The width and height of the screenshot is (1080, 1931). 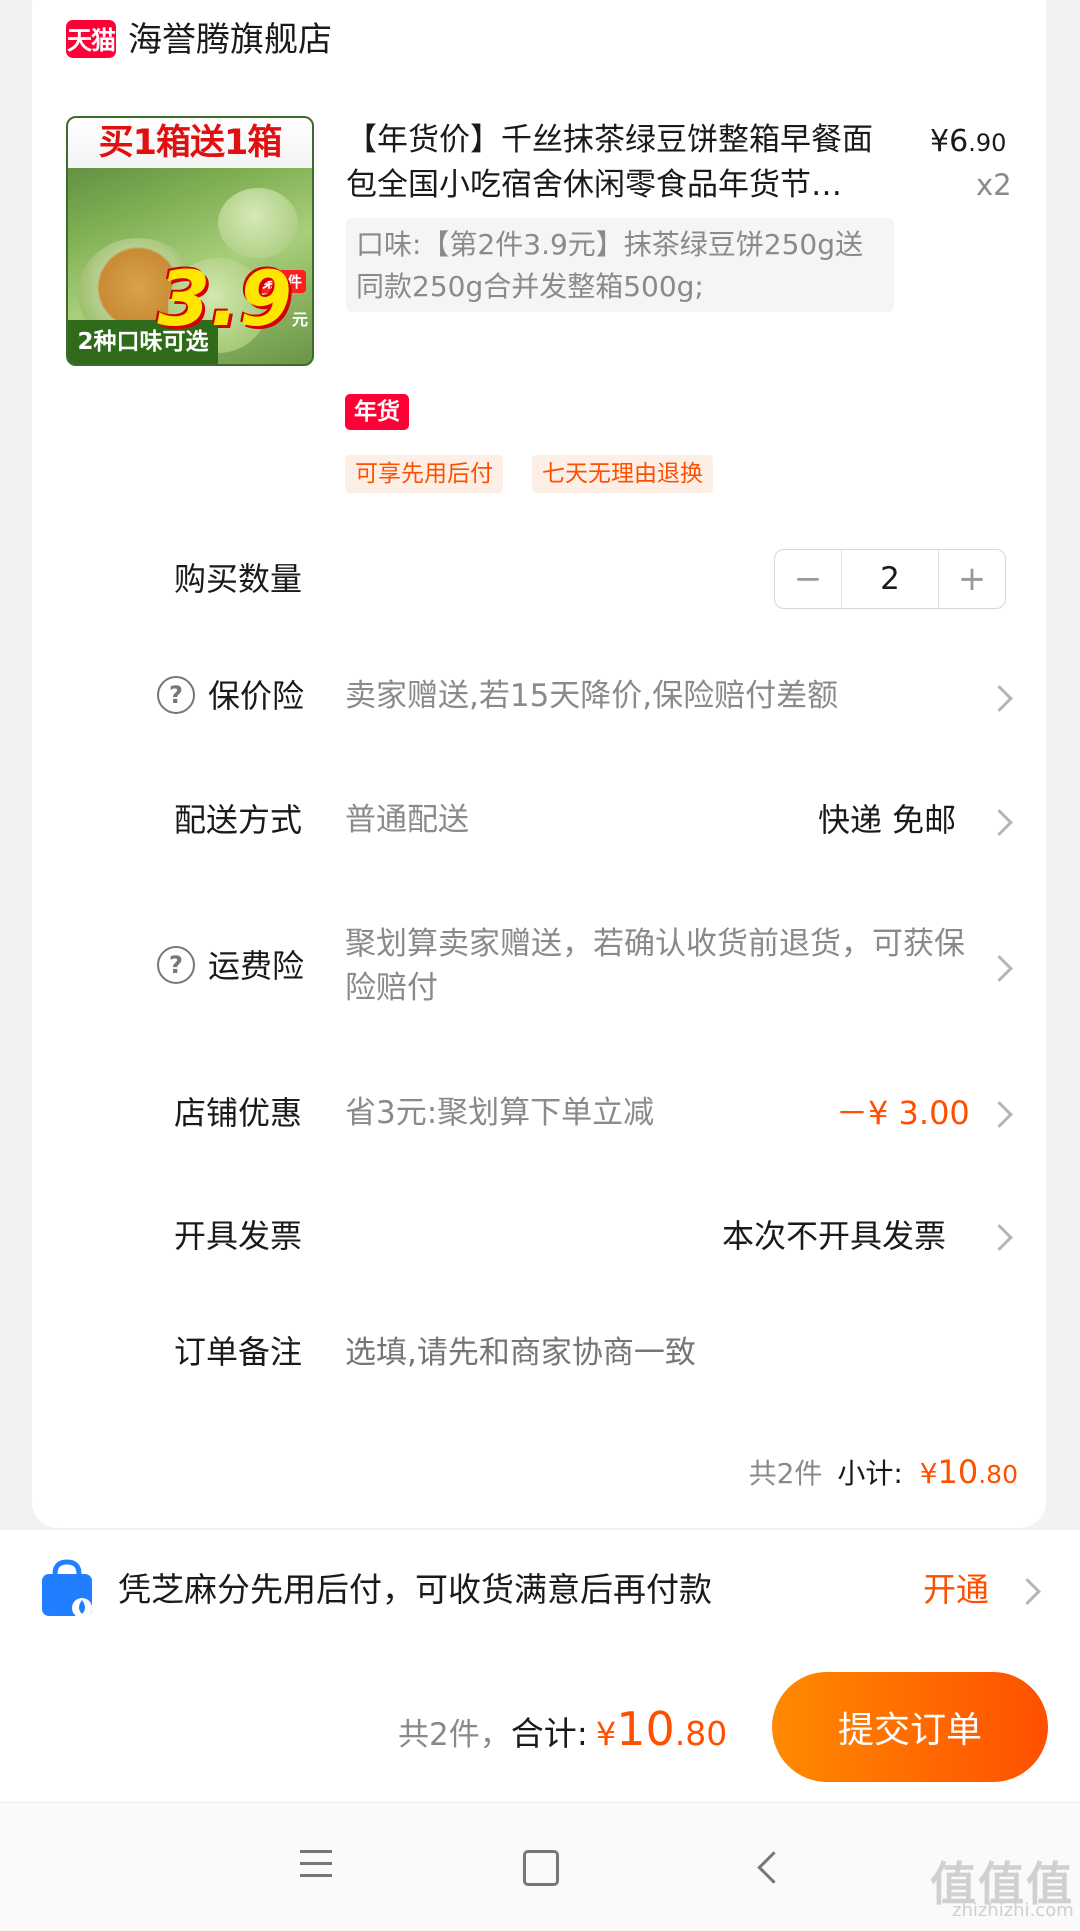 What do you see at coordinates (299, 319) in the screenshot?
I see `product-image-price-unit: 元` at bounding box center [299, 319].